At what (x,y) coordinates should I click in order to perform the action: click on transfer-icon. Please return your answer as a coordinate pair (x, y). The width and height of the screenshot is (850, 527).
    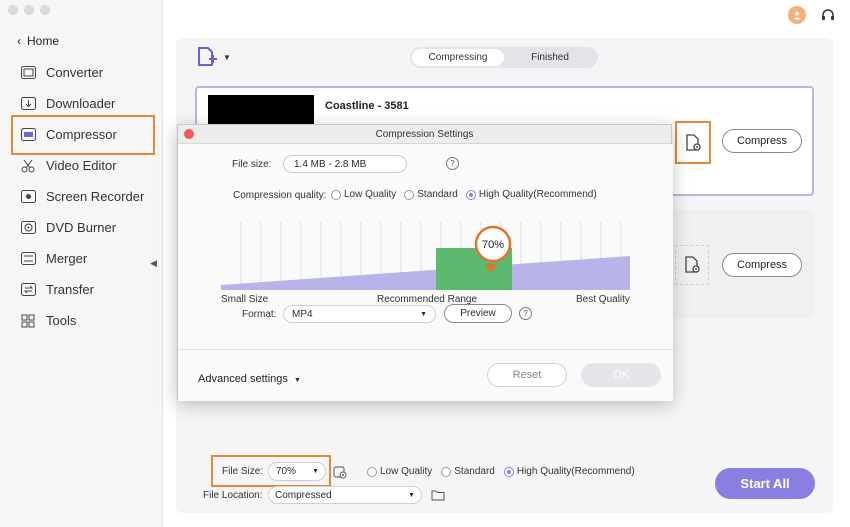
    Looking at the image, I should click on (28, 290).